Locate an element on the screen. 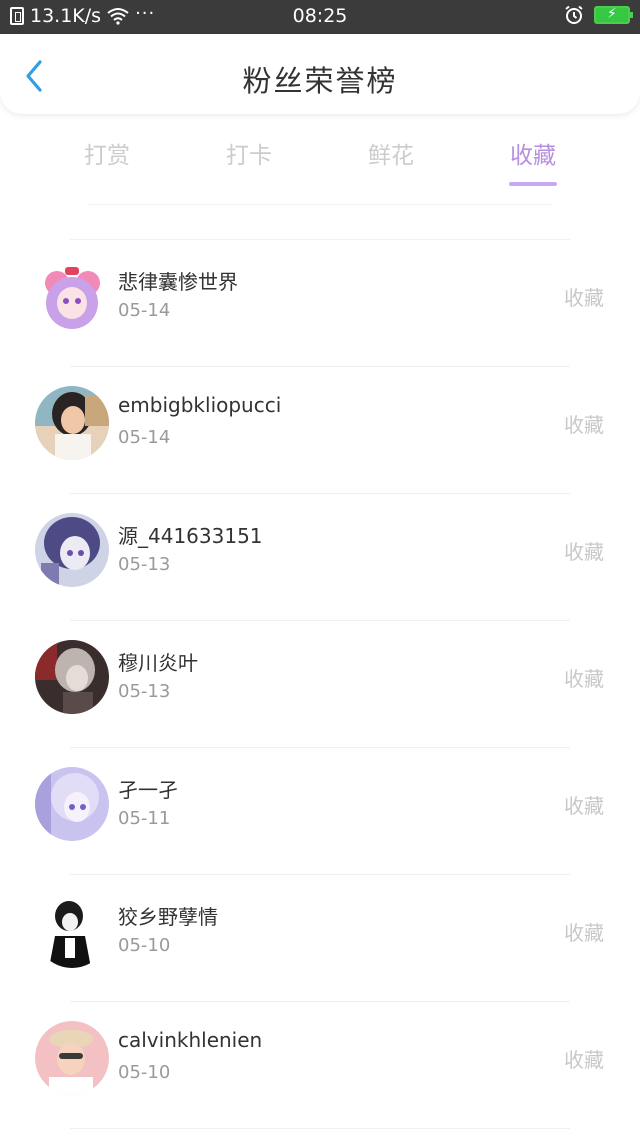 The height and width of the screenshot is (1138, 640). fan-name: 穆川炎叶 is located at coordinates (158, 663).